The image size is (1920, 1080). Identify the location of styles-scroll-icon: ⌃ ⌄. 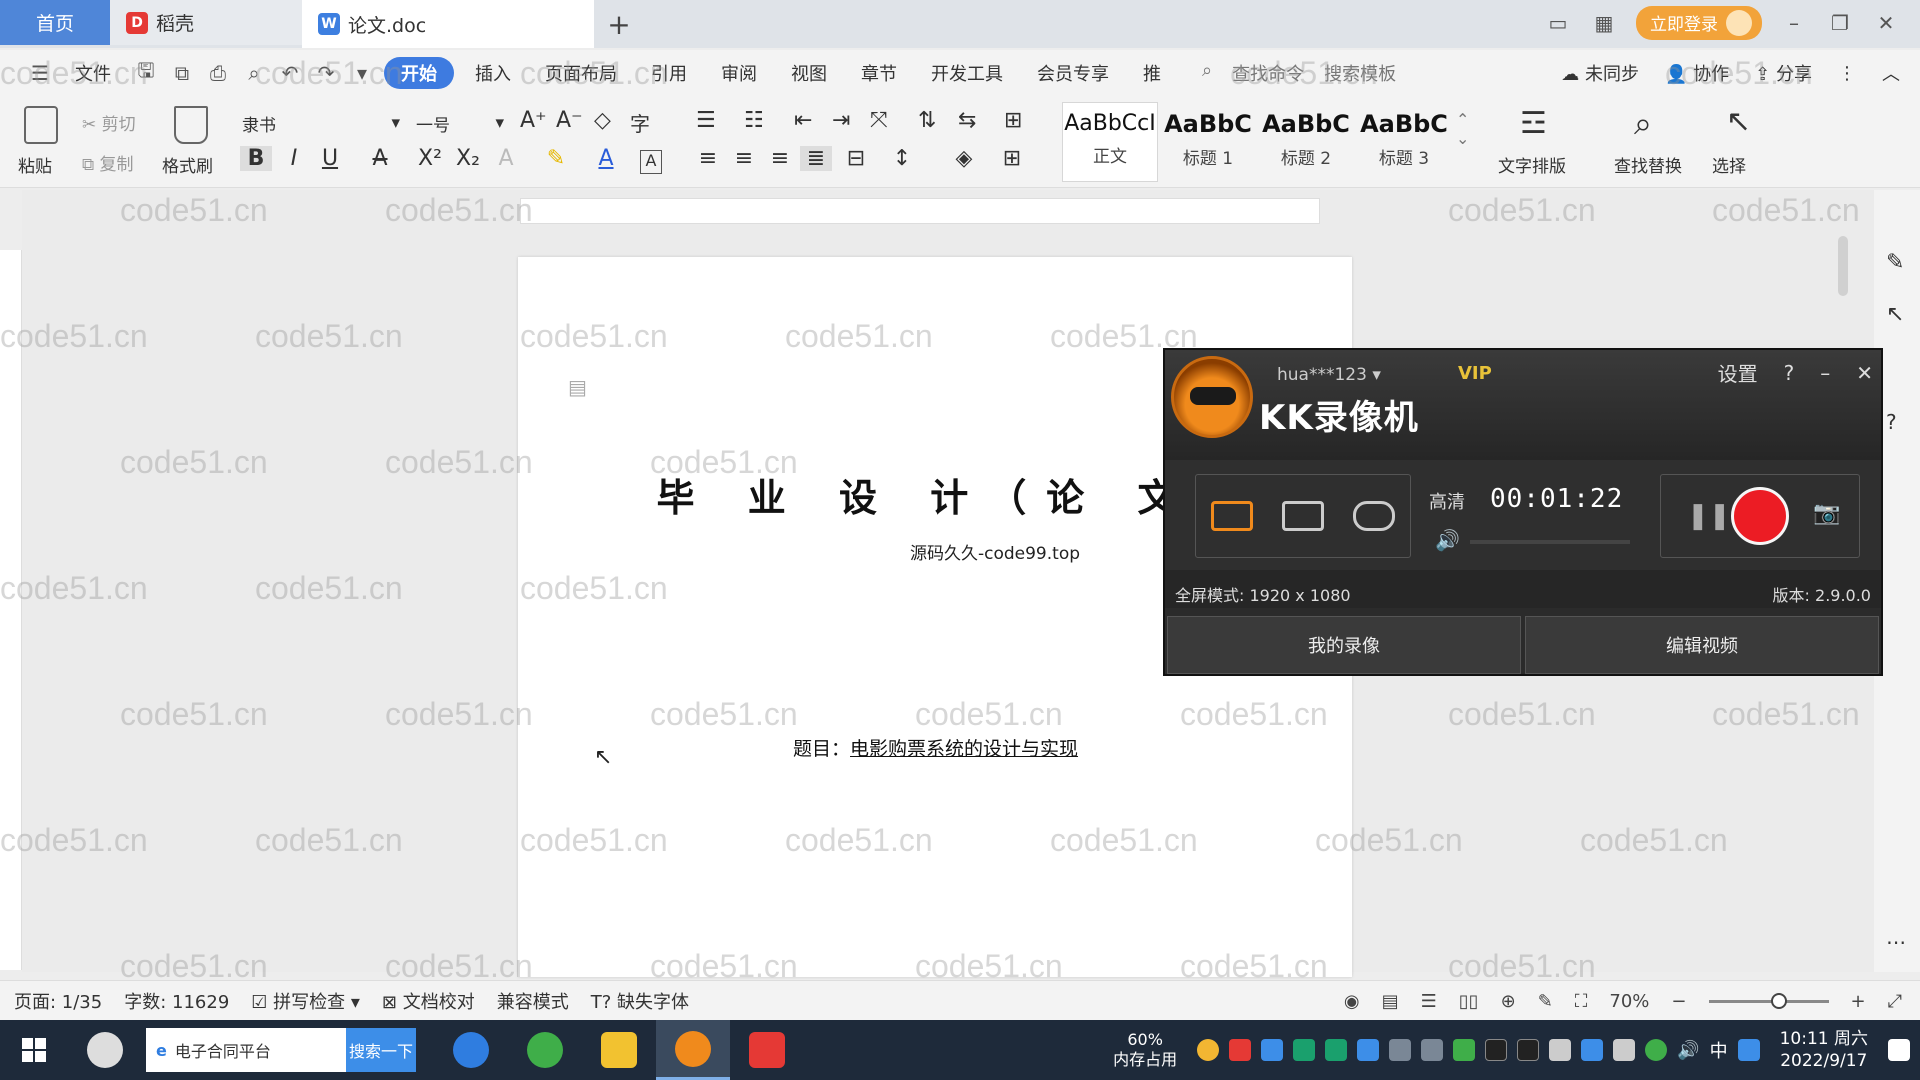
(1462, 129).